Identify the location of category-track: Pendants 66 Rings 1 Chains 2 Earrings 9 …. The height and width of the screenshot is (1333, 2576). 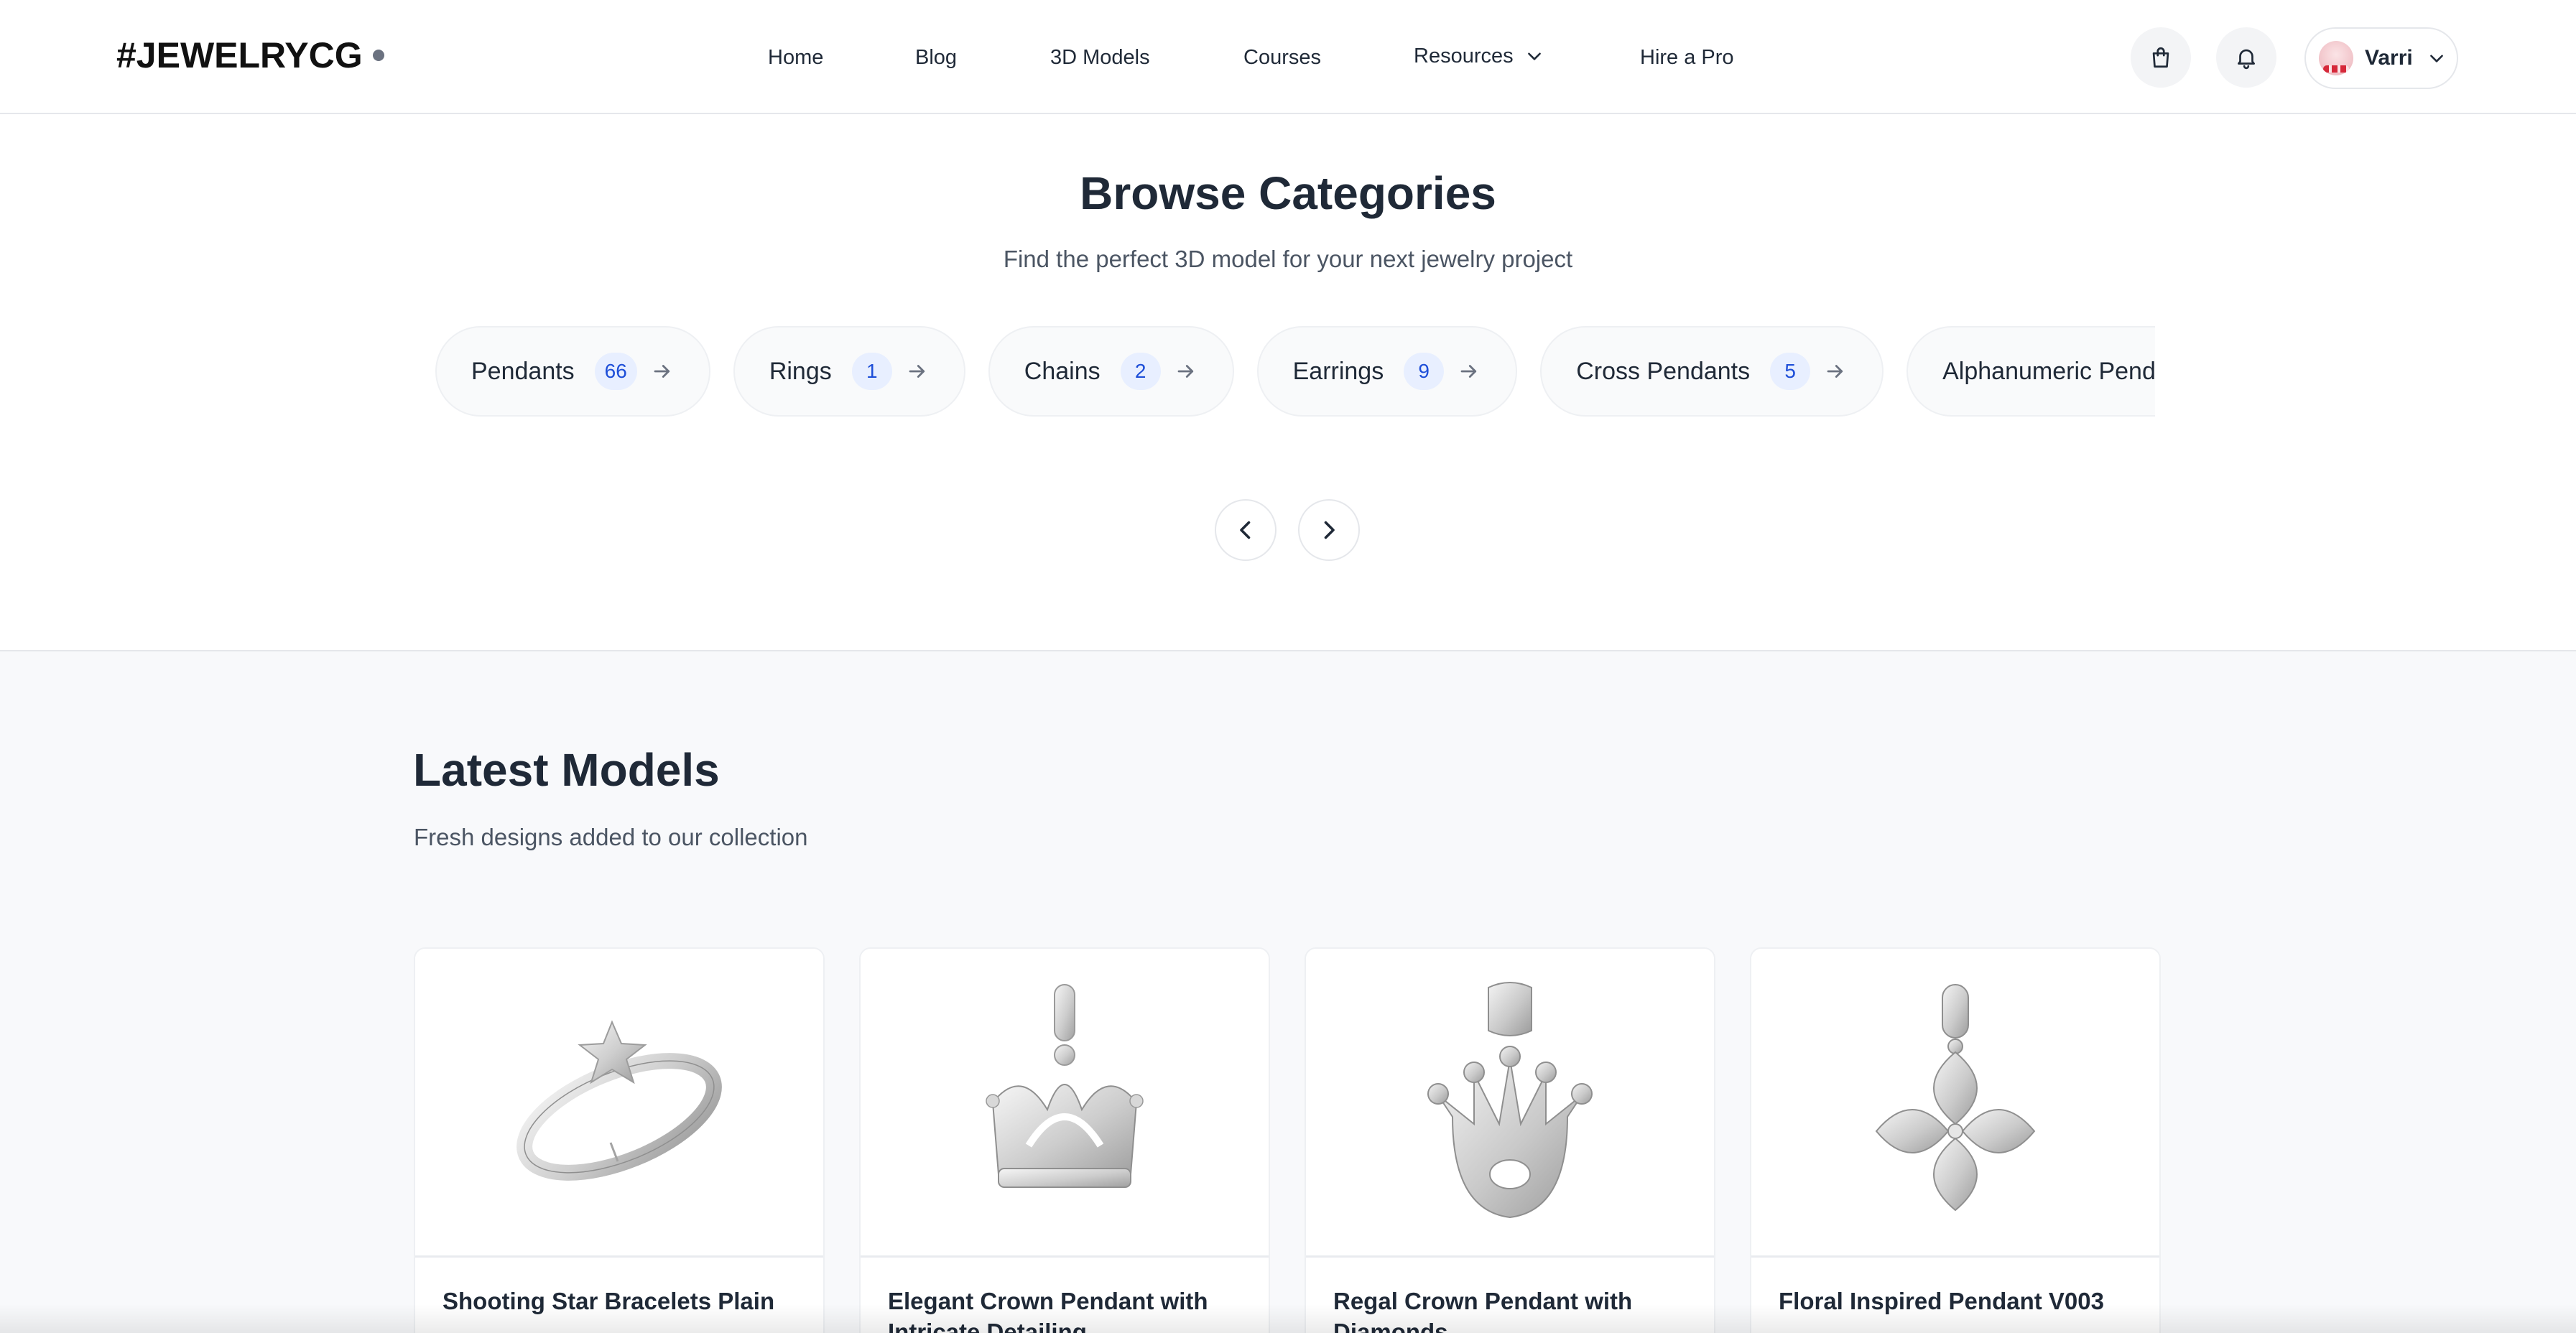
(1293, 373).